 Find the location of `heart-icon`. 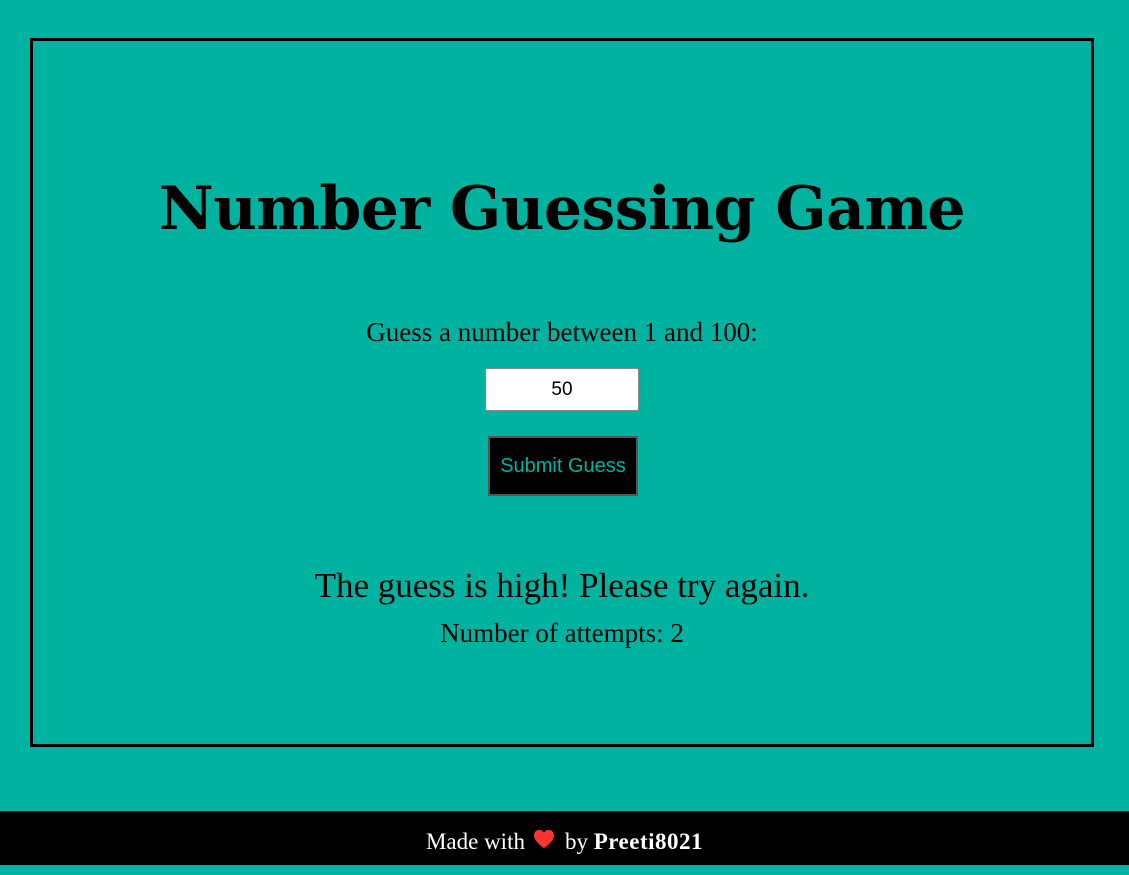

heart-icon is located at coordinates (544, 842).